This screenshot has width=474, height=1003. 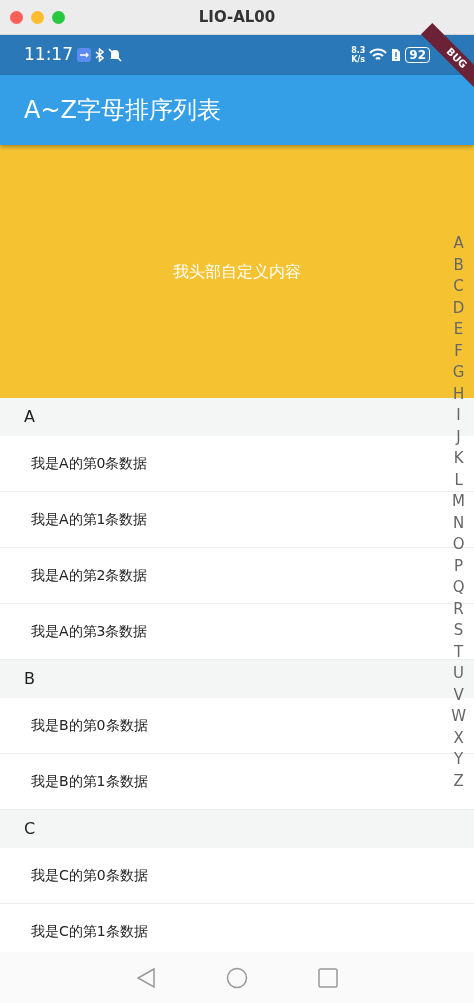 I want to click on list-item: 我是A的第2条数据, so click(x=89, y=575).